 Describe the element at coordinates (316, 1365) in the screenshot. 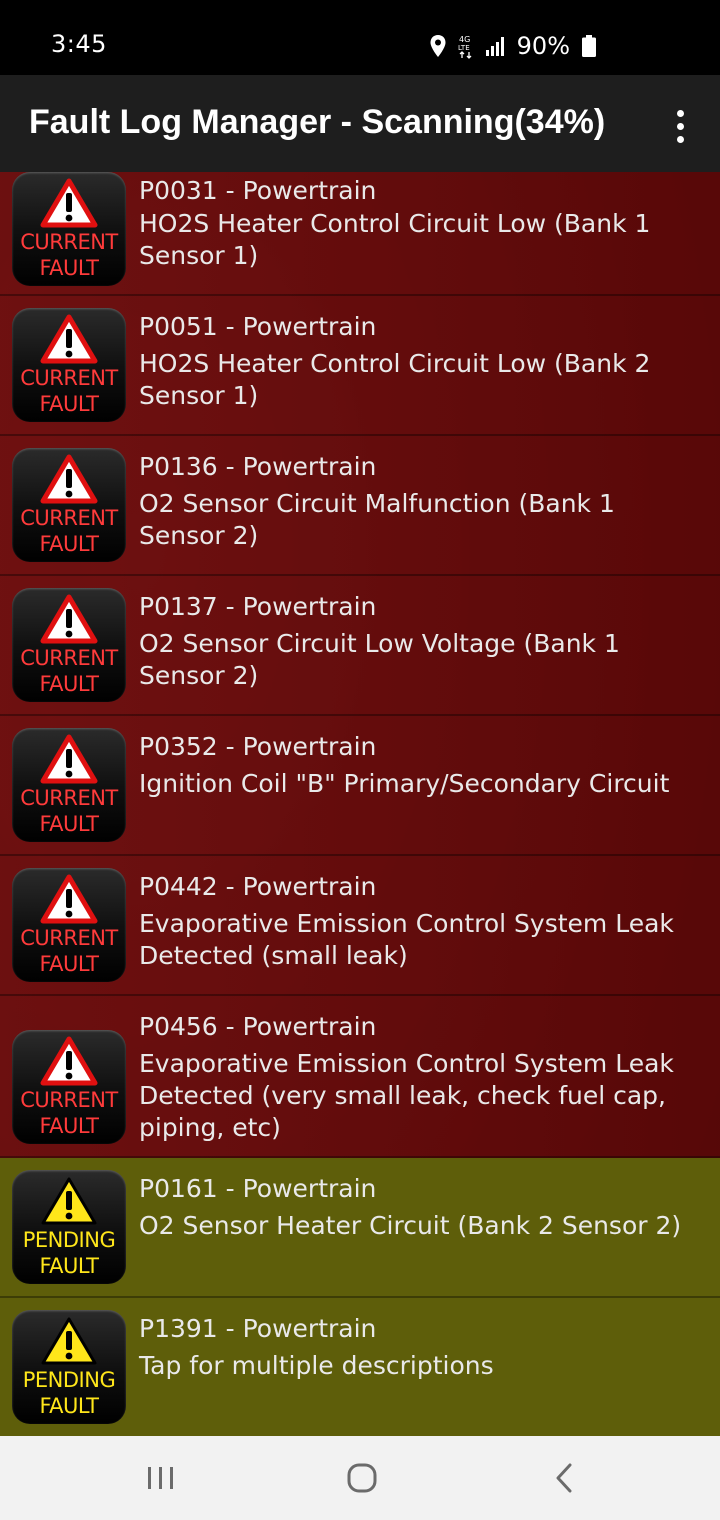

I see `fault-description: Tap for multiple descriptions` at that location.